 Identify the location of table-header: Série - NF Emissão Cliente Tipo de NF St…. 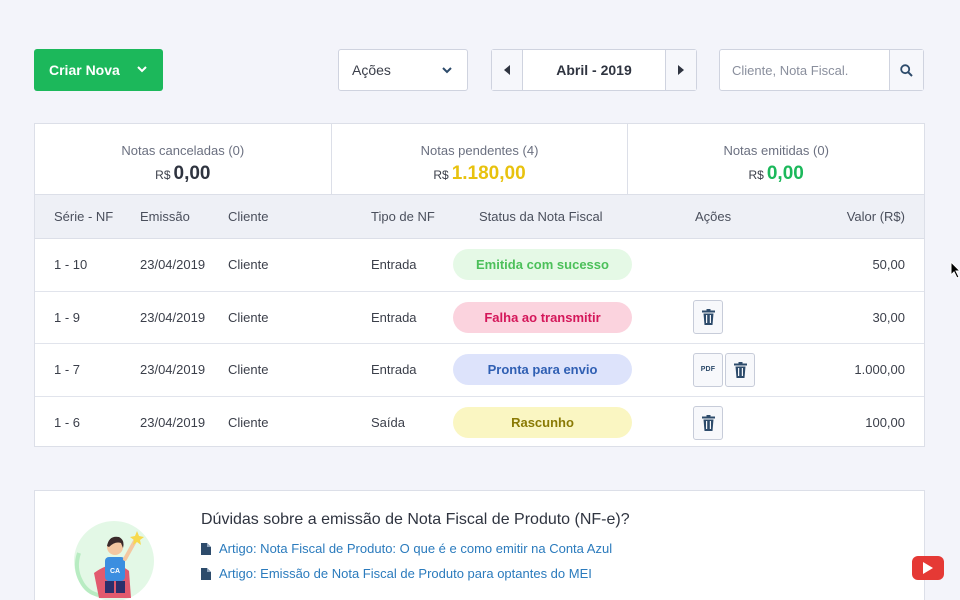
(479, 217).